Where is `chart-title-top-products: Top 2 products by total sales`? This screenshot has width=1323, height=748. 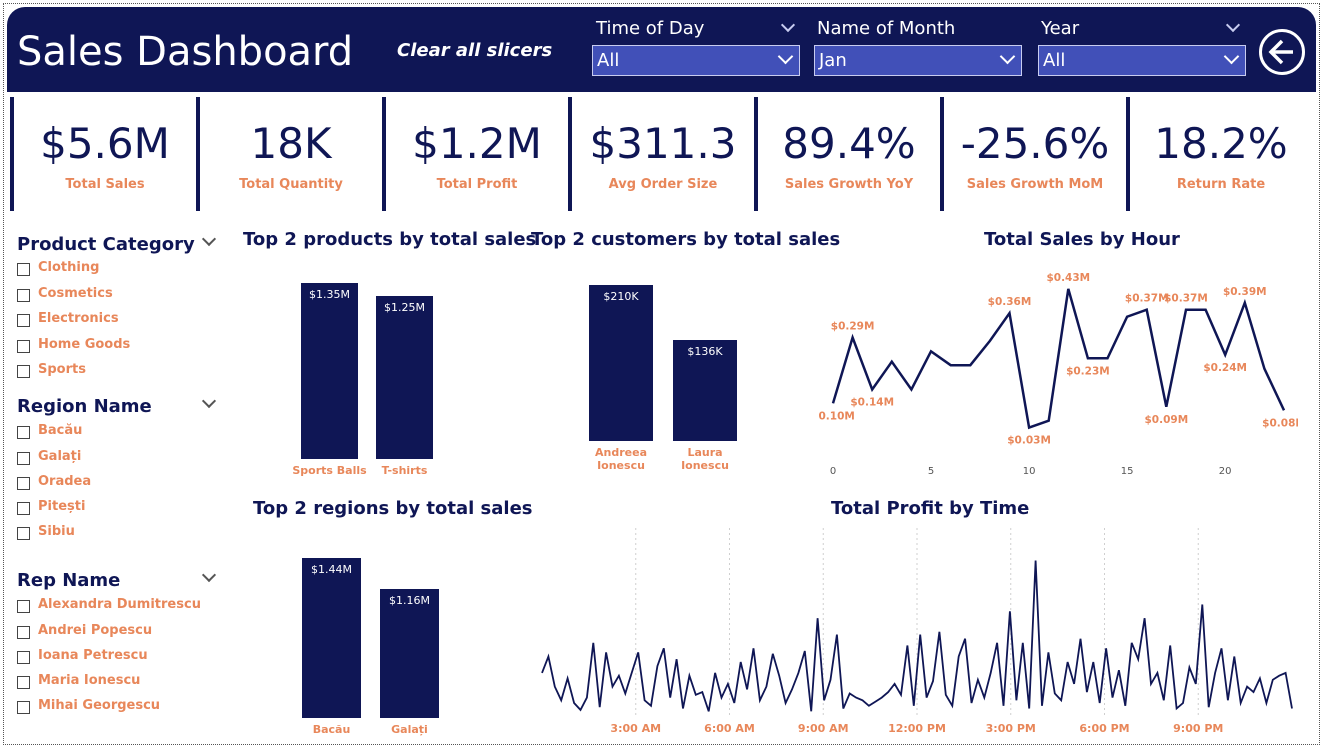
chart-title-top-products: Top 2 products by total sales is located at coordinates (390, 239).